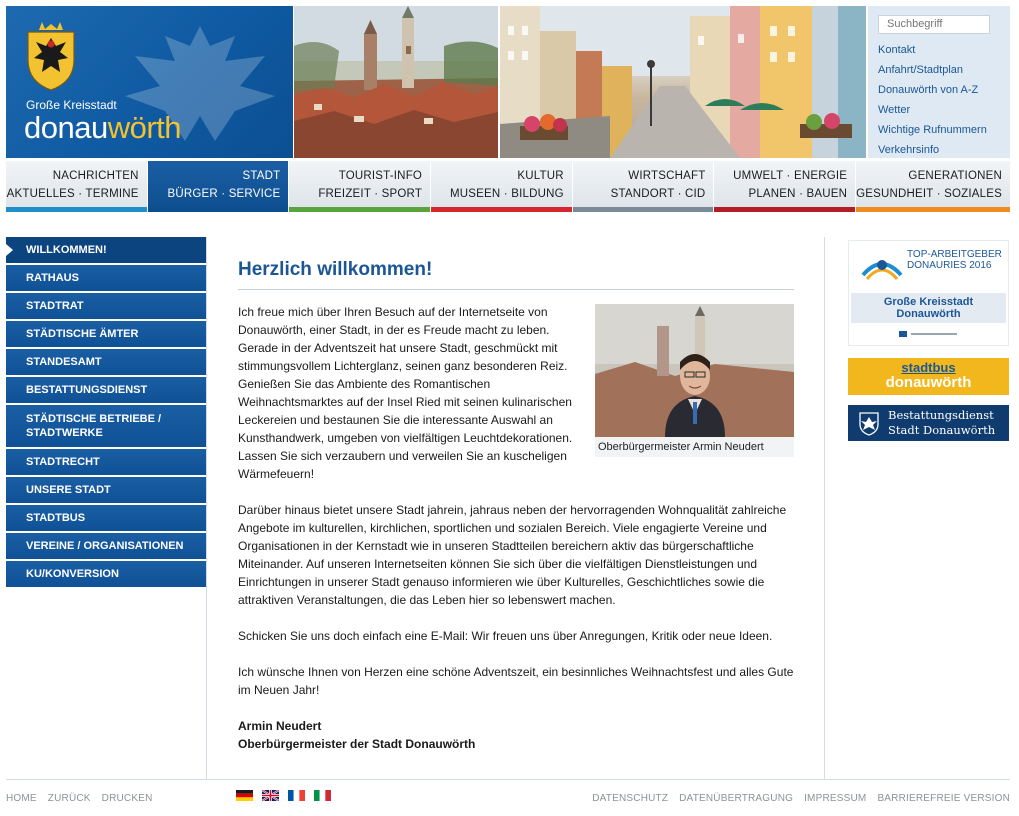 This screenshot has height=816, width=1019. I want to click on mayor-photo: Oberbürgermeister Armin Neudert, so click(694, 380).